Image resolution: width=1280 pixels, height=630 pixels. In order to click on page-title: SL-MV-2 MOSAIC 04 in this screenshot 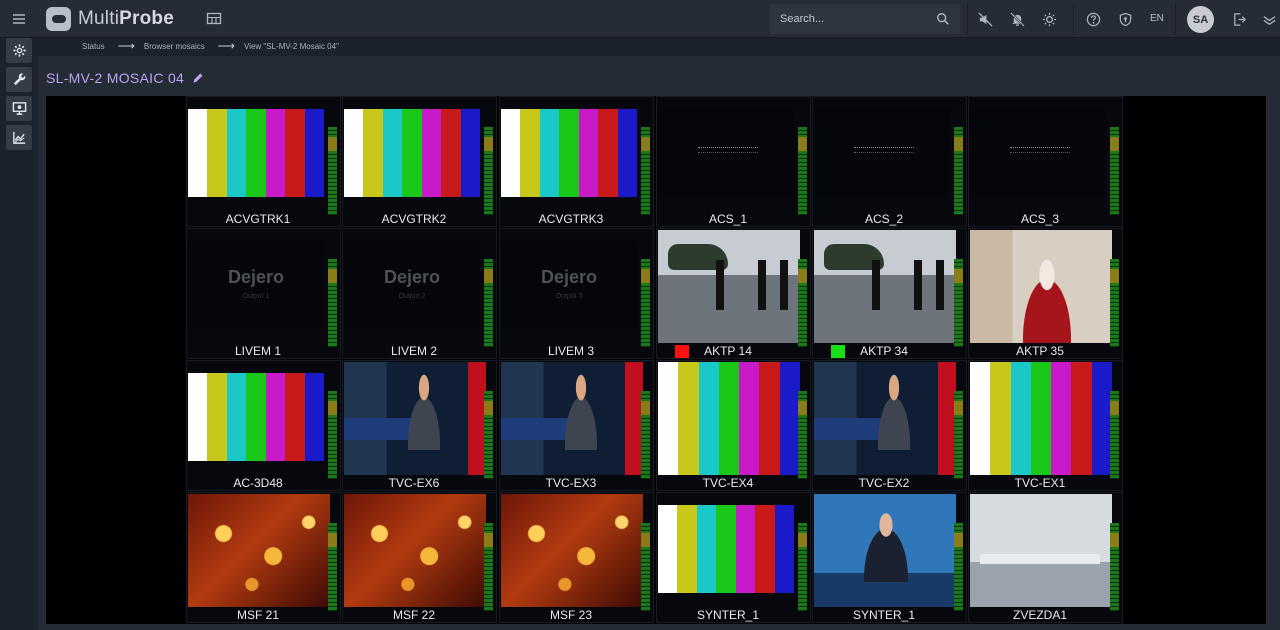, I will do `click(125, 78)`.